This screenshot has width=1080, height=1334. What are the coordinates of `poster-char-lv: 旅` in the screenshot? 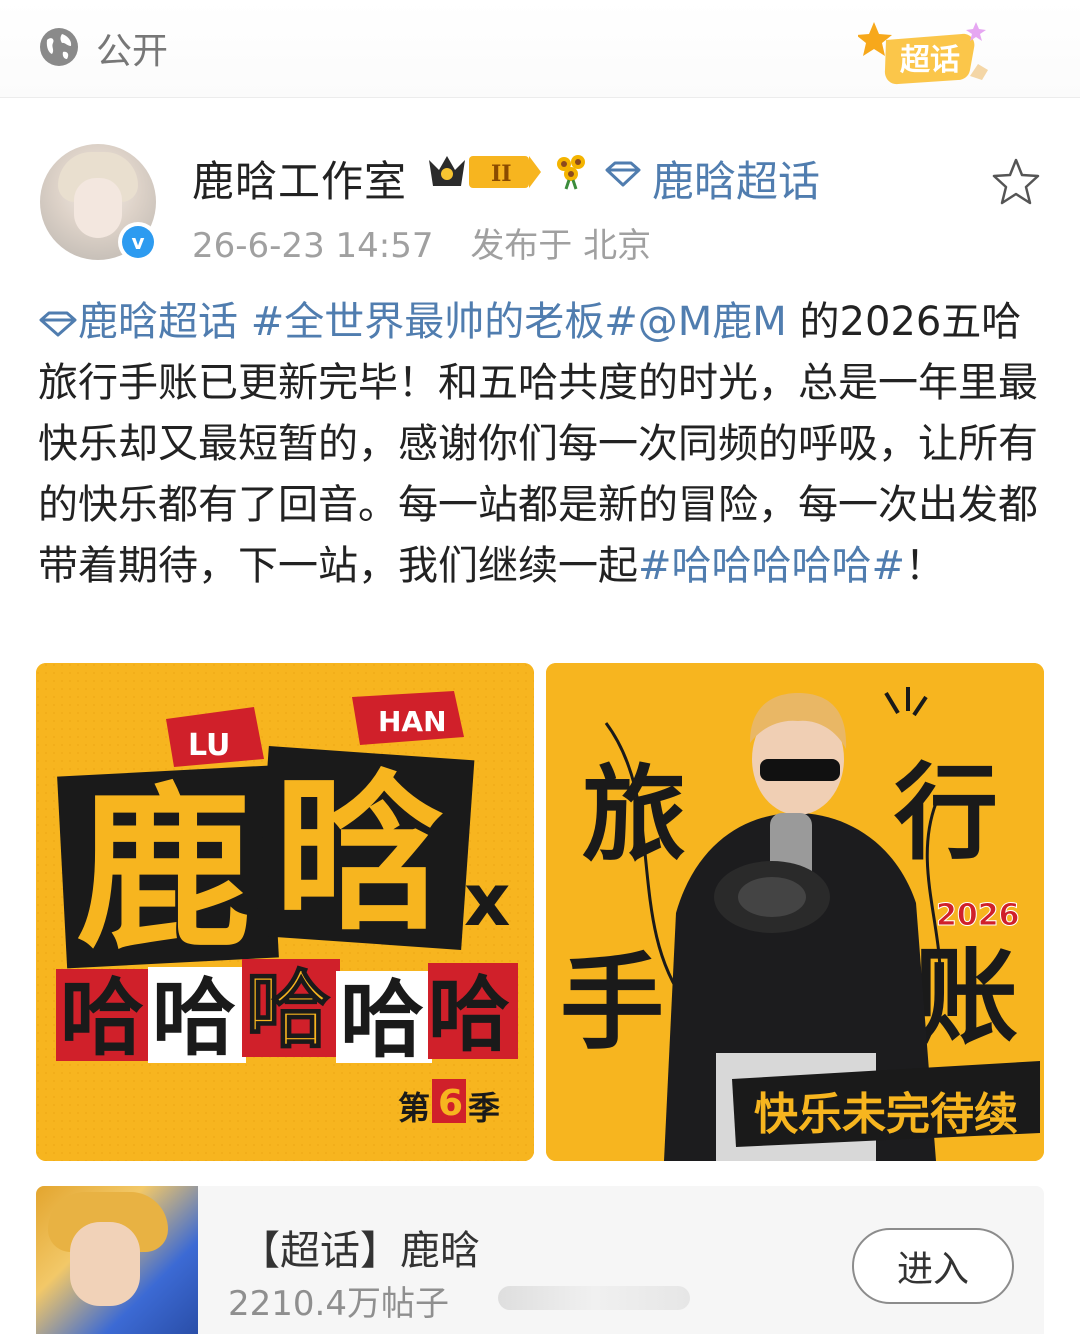 It's located at (634, 815).